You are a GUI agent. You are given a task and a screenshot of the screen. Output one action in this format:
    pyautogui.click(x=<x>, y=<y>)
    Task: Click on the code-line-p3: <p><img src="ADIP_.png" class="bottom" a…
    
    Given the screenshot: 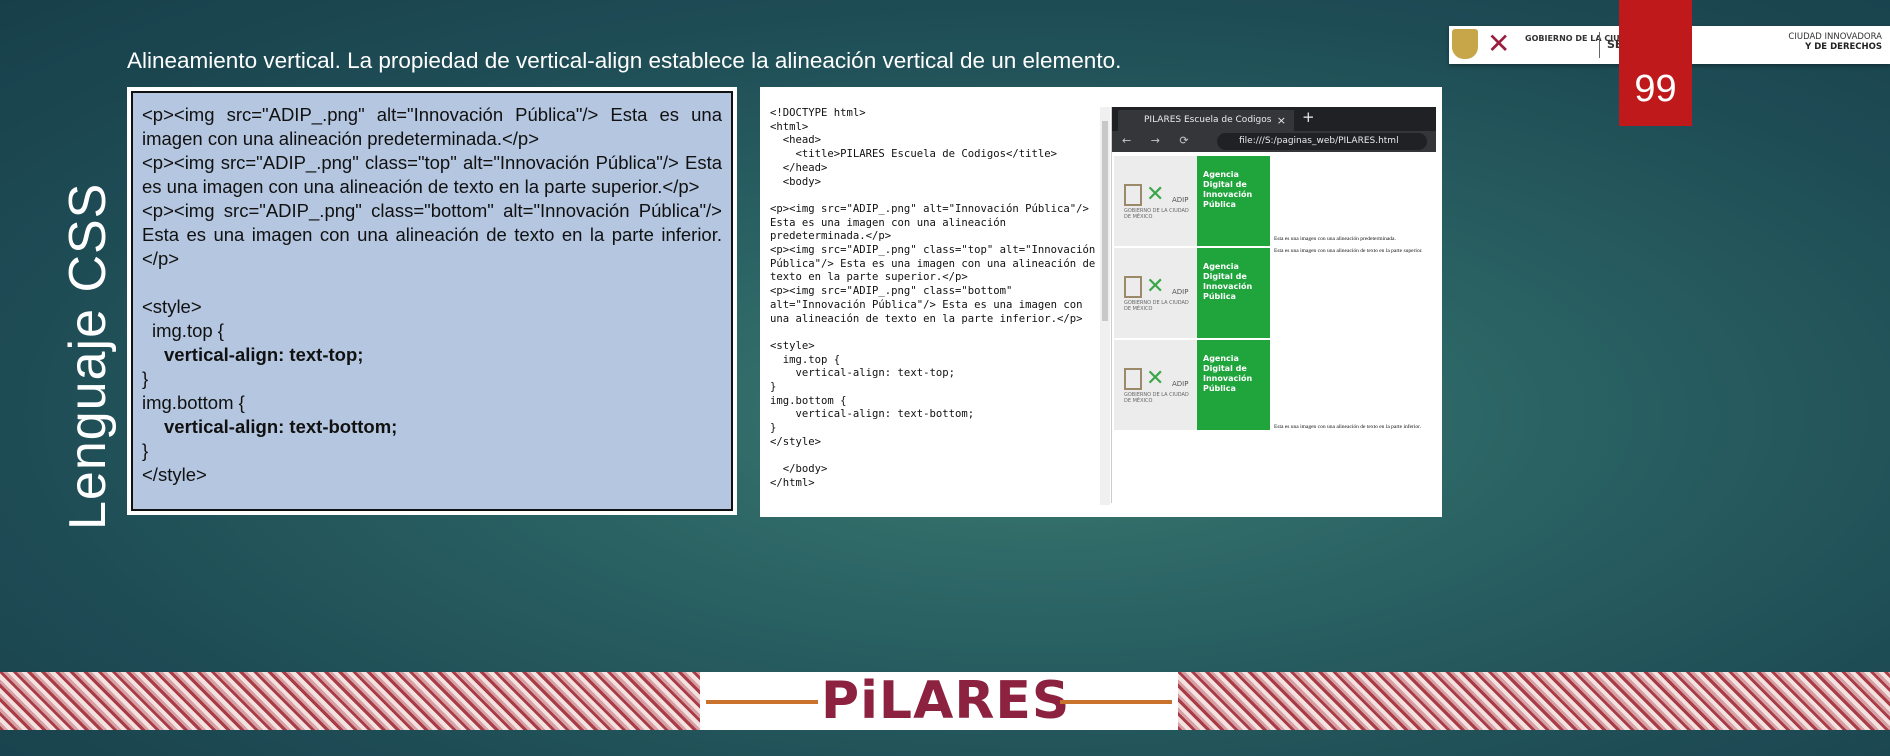 What is the action you would take?
    pyautogui.click(x=432, y=234)
    